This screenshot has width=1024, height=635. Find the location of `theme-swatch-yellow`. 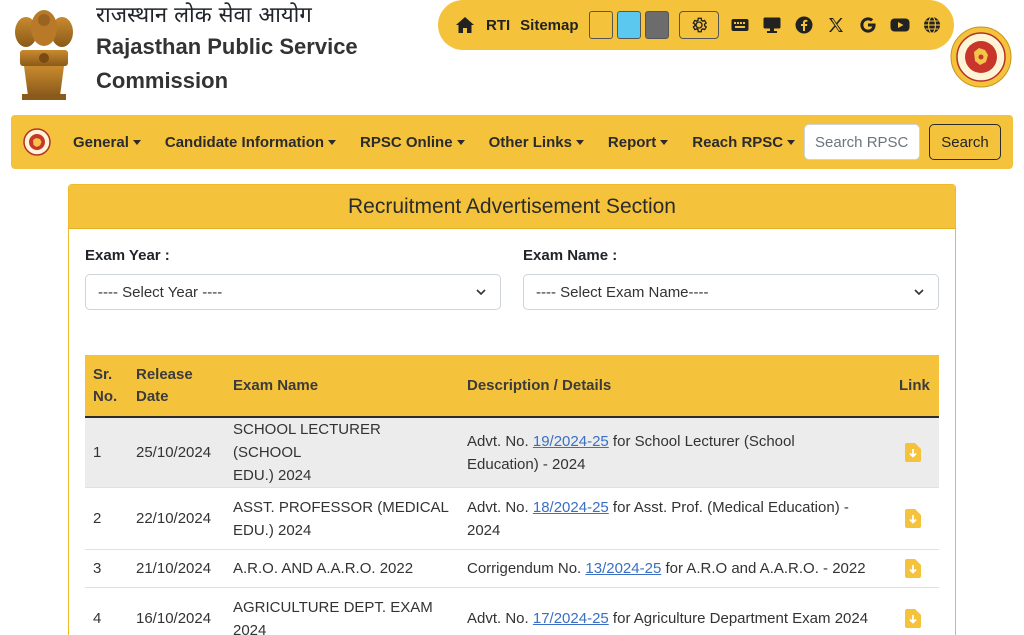

theme-swatch-yellow is located at coordinates (600, 25).